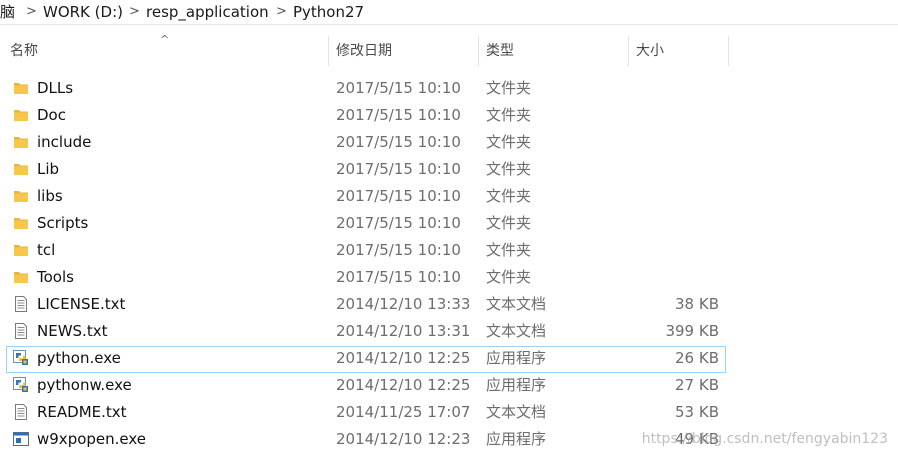 The height and width of the screenshot is (455, 898). I want to click on file-name: Doc, so click(51, 115).